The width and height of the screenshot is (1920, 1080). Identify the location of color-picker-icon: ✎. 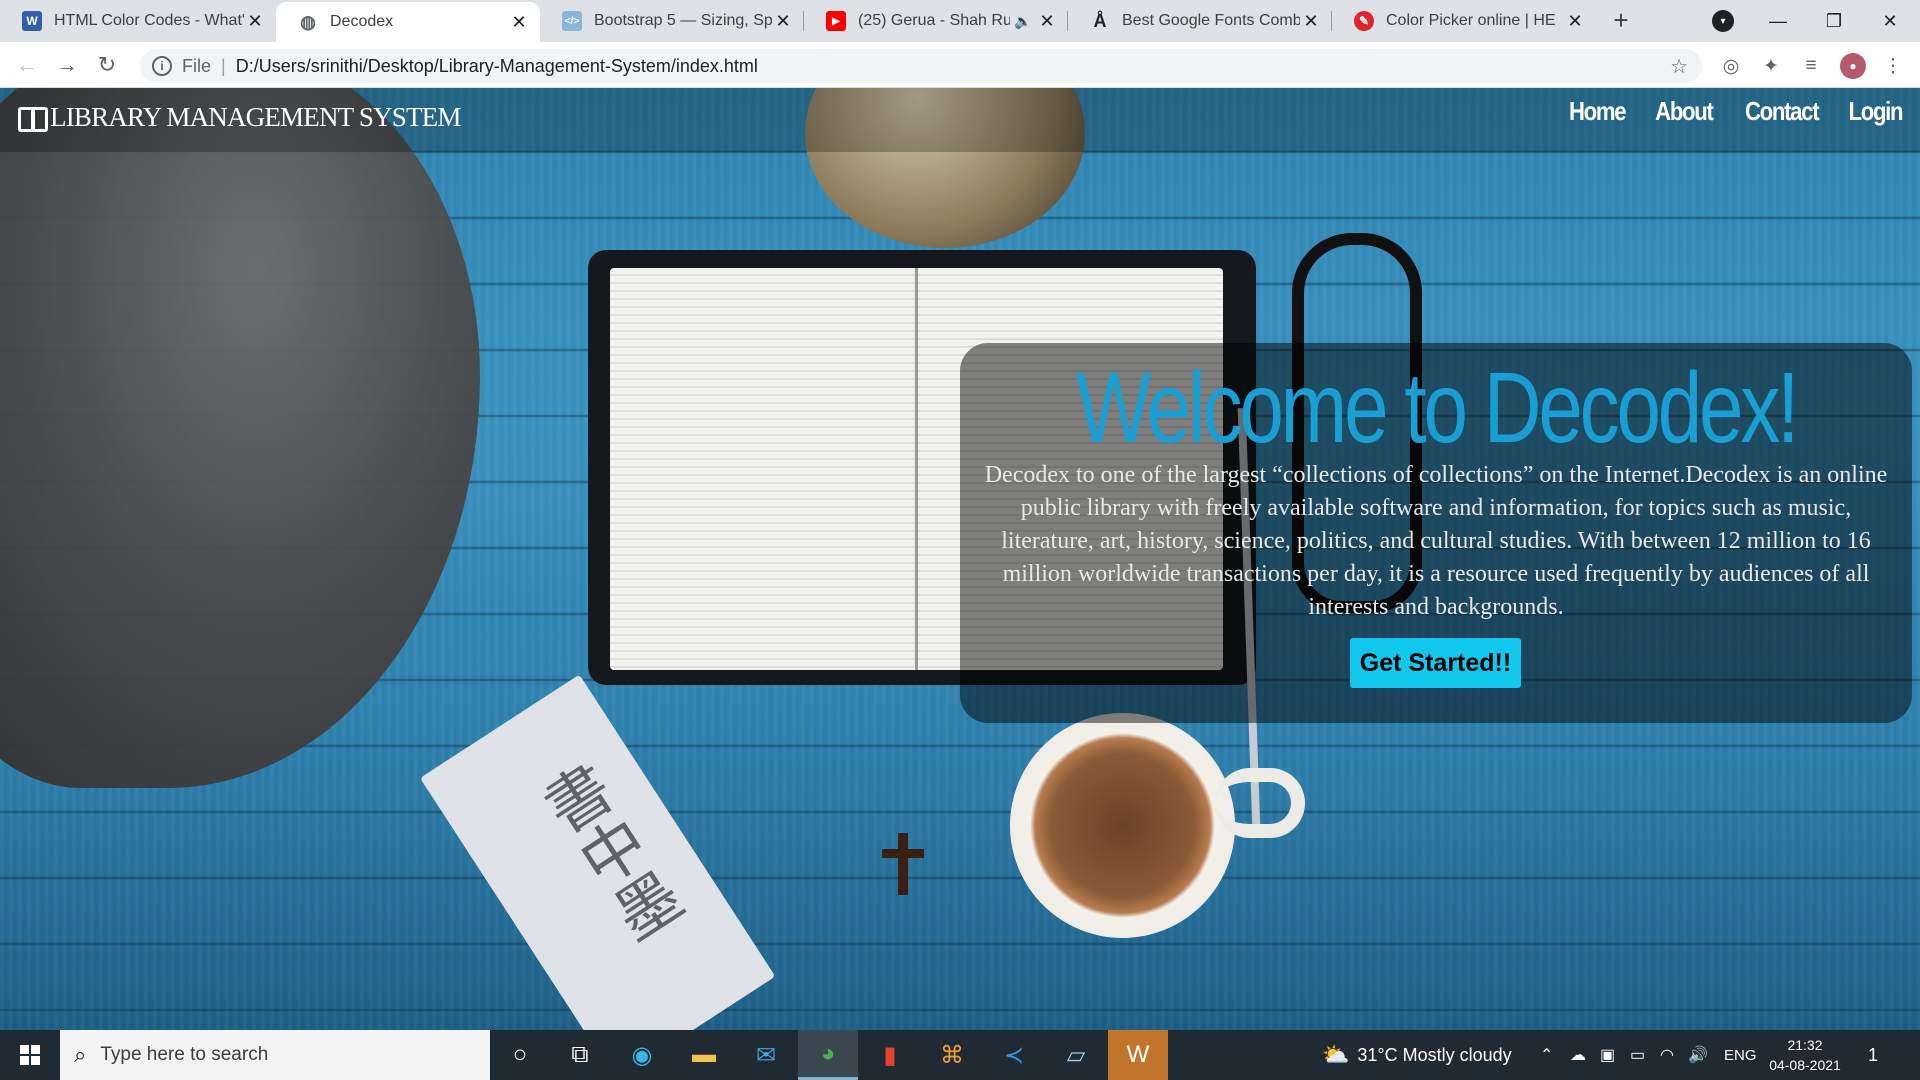
(1364, 21).